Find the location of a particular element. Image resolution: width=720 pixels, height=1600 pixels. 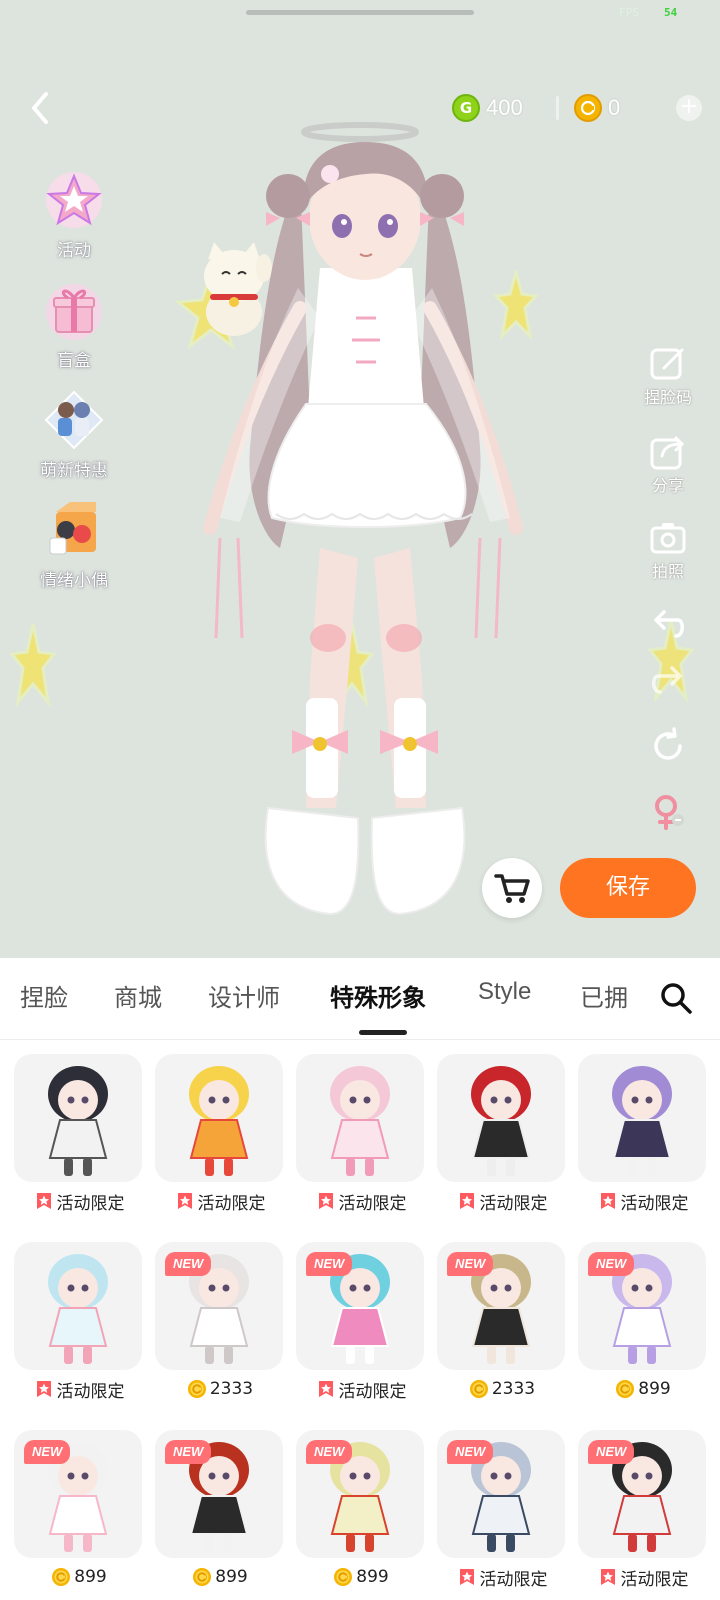

shopping-cart-icon is located at coordinates (512, 888).